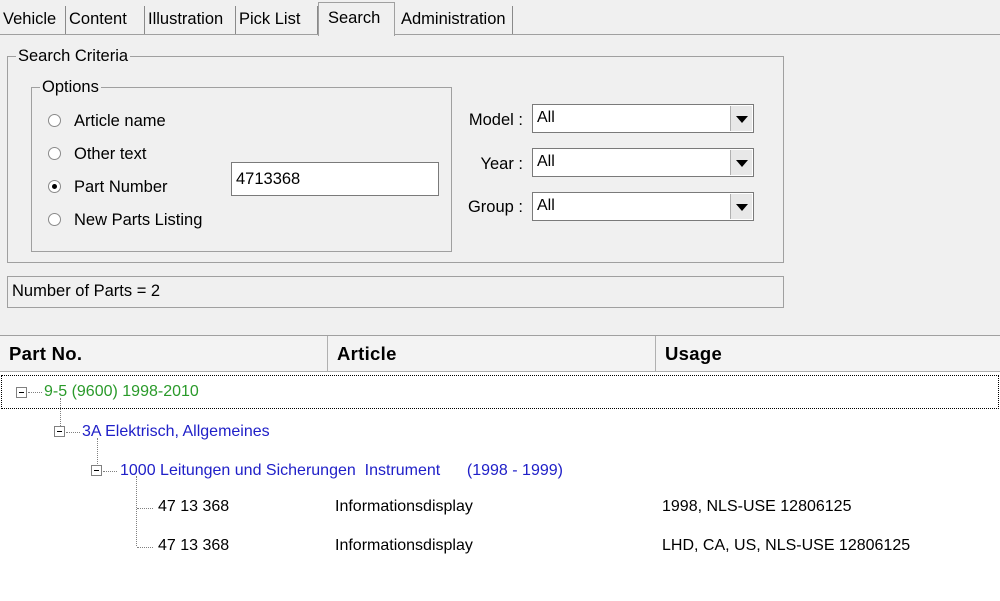  What do you see at coordinates (190, 20) in the screenshot?
I see `tab-illustration: Illustration` at bounding box center [190, 20].